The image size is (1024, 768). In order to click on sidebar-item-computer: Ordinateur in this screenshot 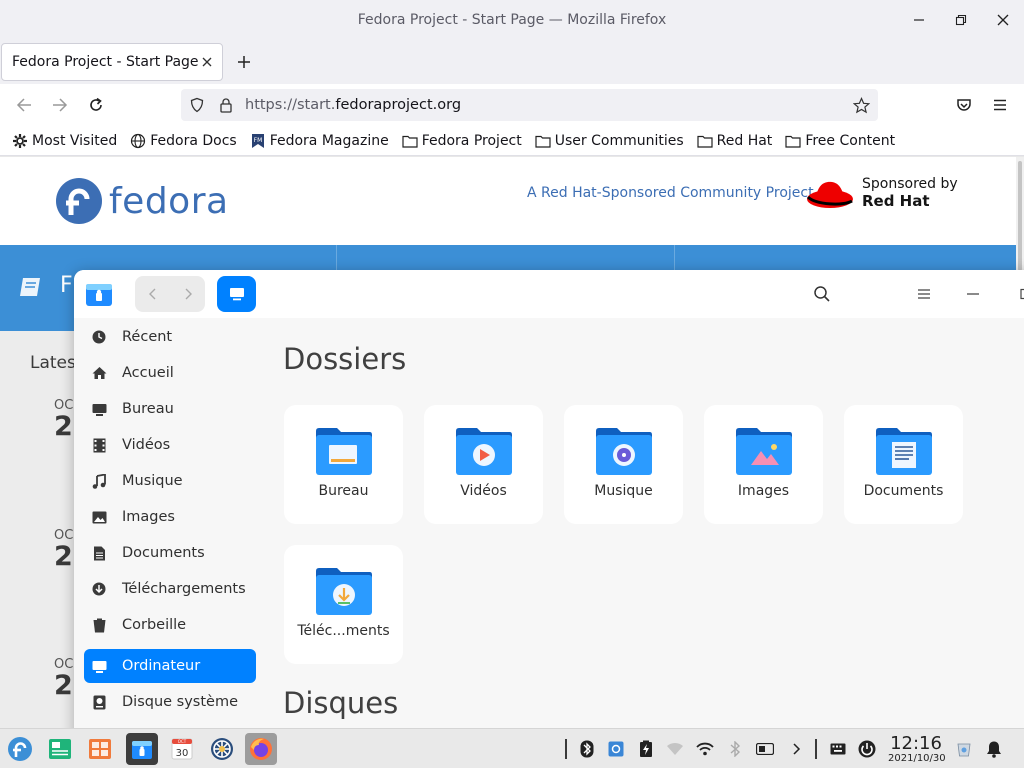, I will do `click(170, 666)`.